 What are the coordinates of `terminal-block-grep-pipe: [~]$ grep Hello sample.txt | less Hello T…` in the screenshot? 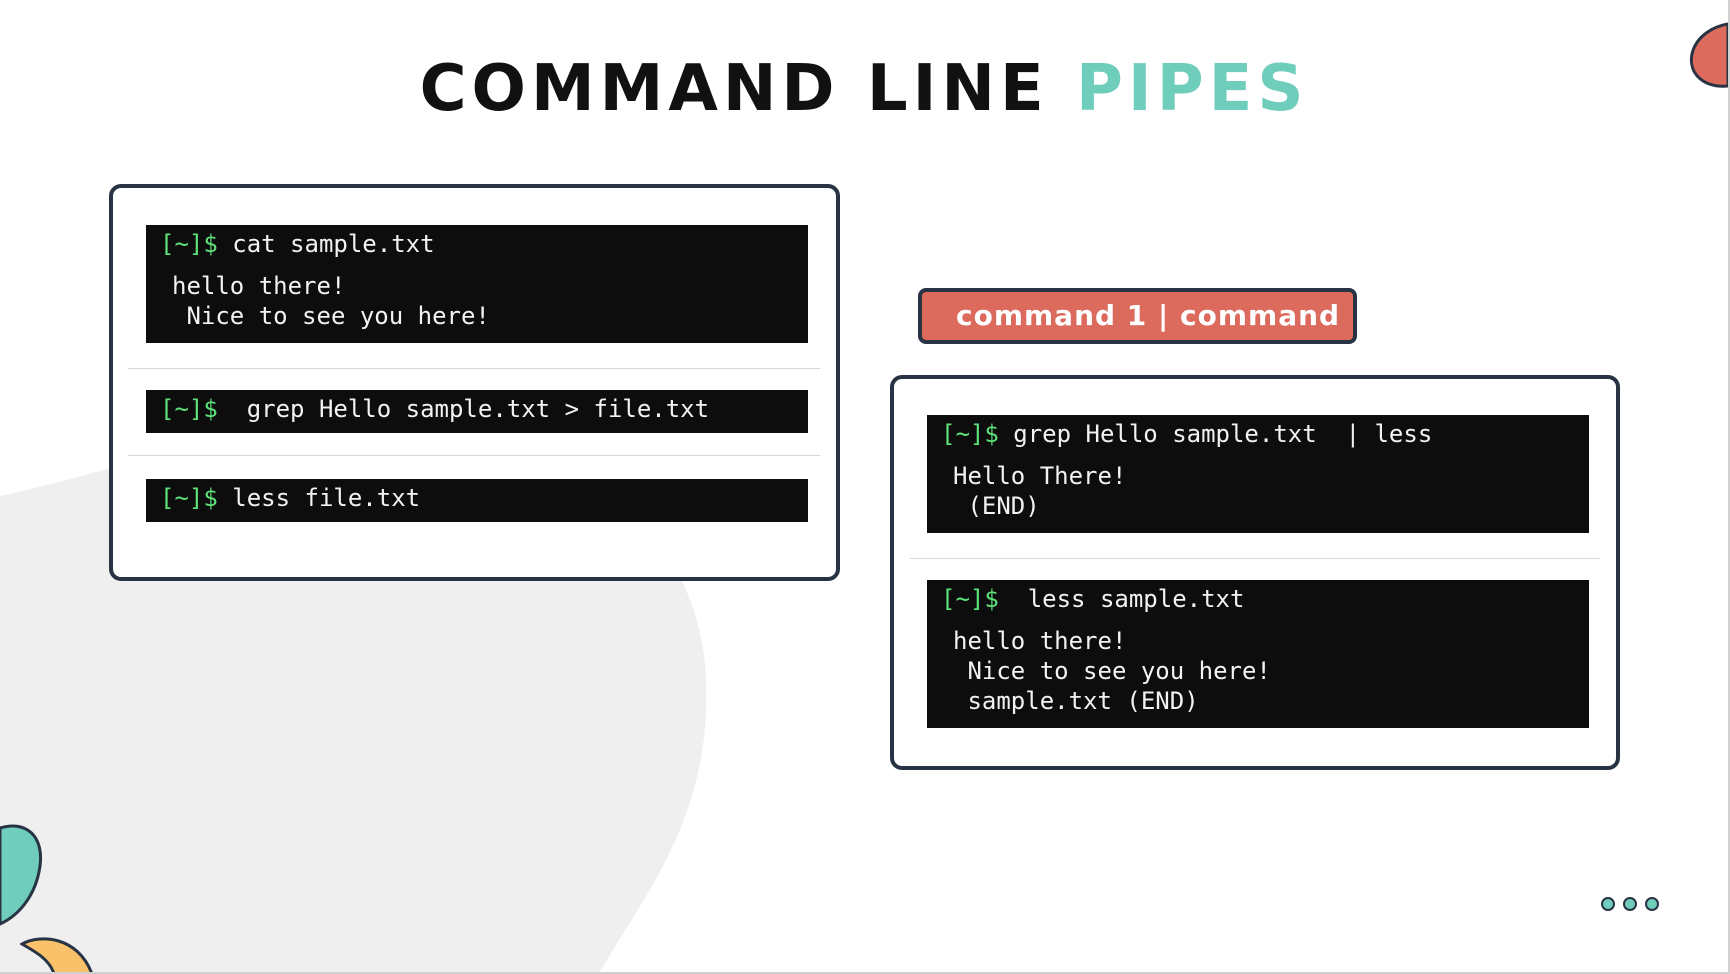 It's located at (1258, 474).